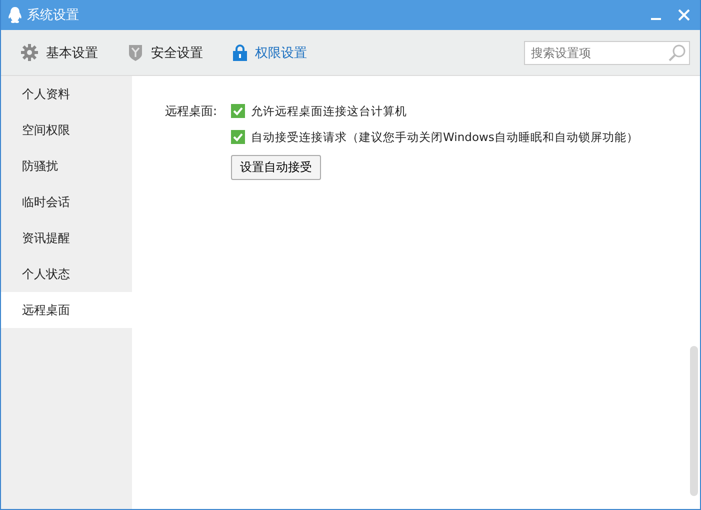 This screenshot has width=701, height=510. Describe the element at coordinates (66, 94) in the screenshot. I see `sidebar-item: 个人资料` at that location.